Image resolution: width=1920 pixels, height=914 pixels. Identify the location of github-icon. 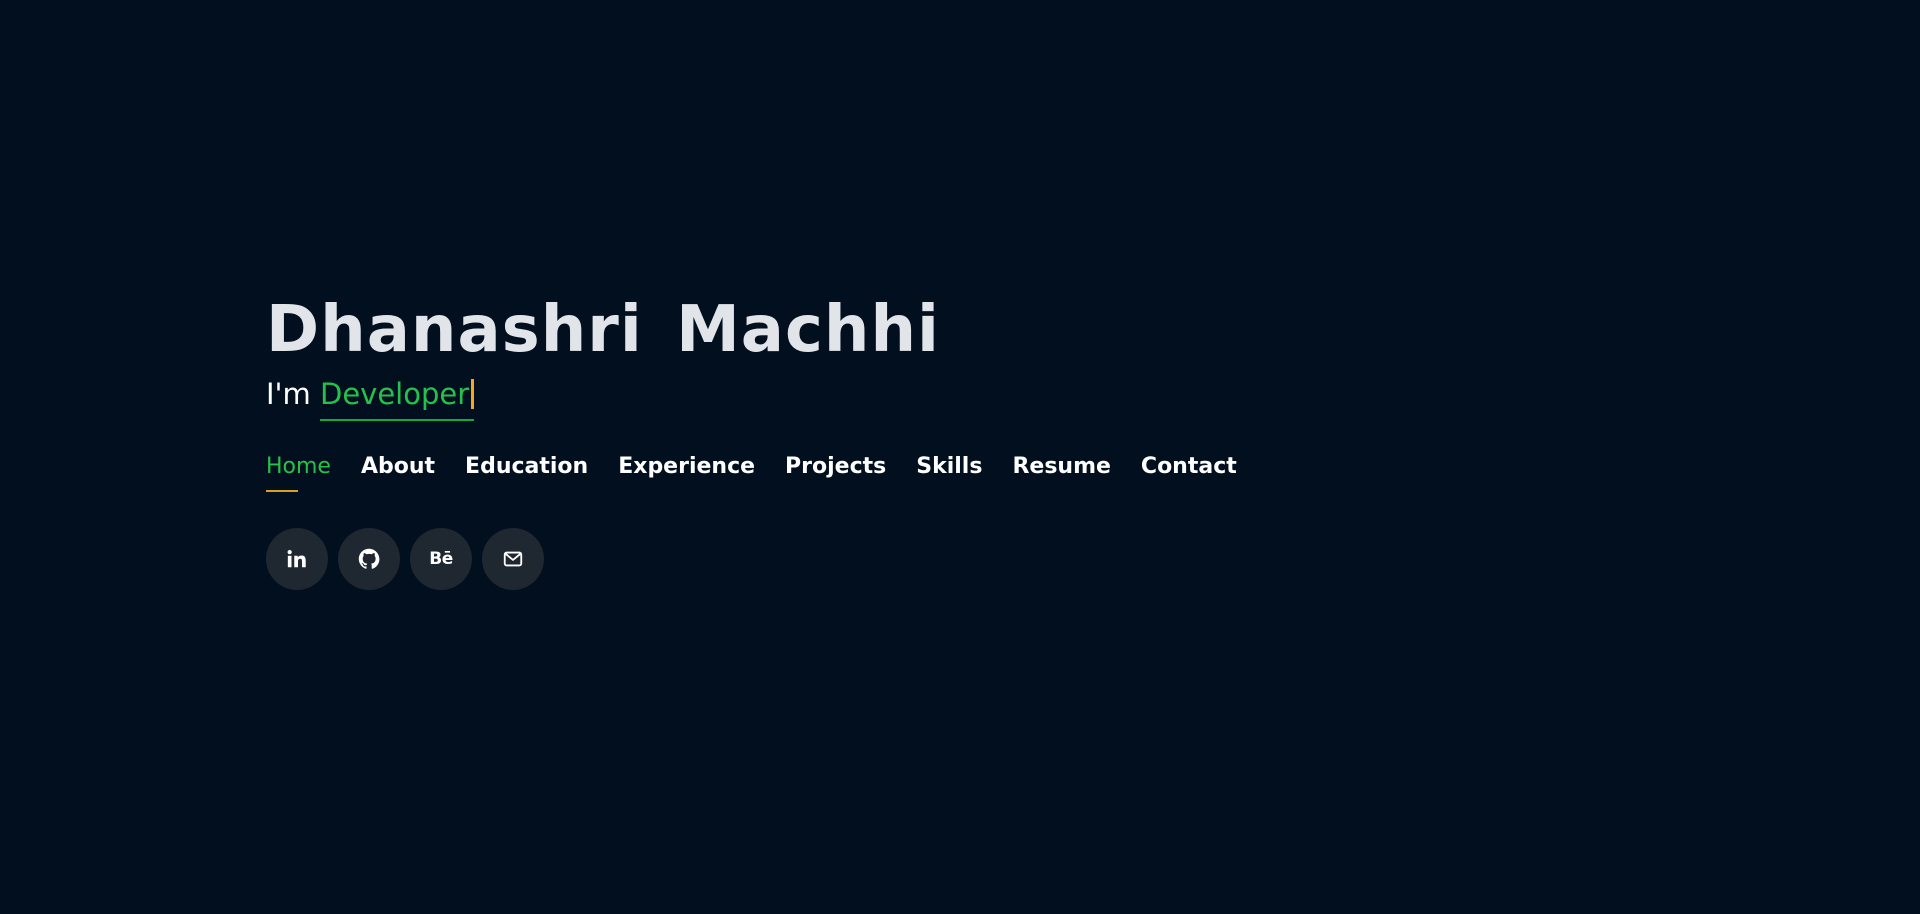
(369, 559).